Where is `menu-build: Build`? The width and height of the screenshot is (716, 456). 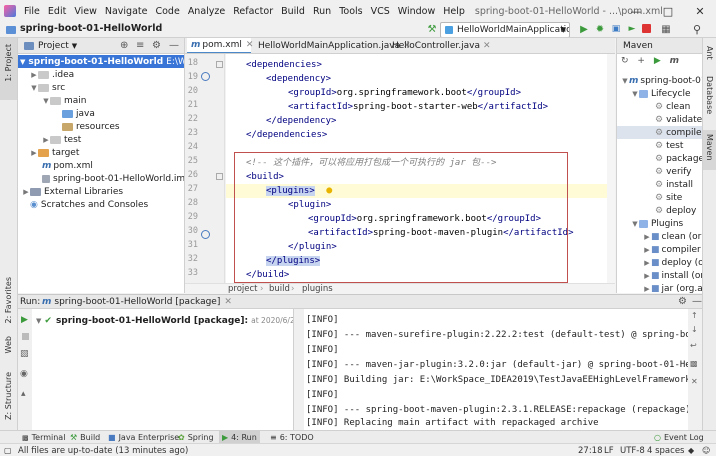
menu-build: Build is located at coordinates (293, 11).